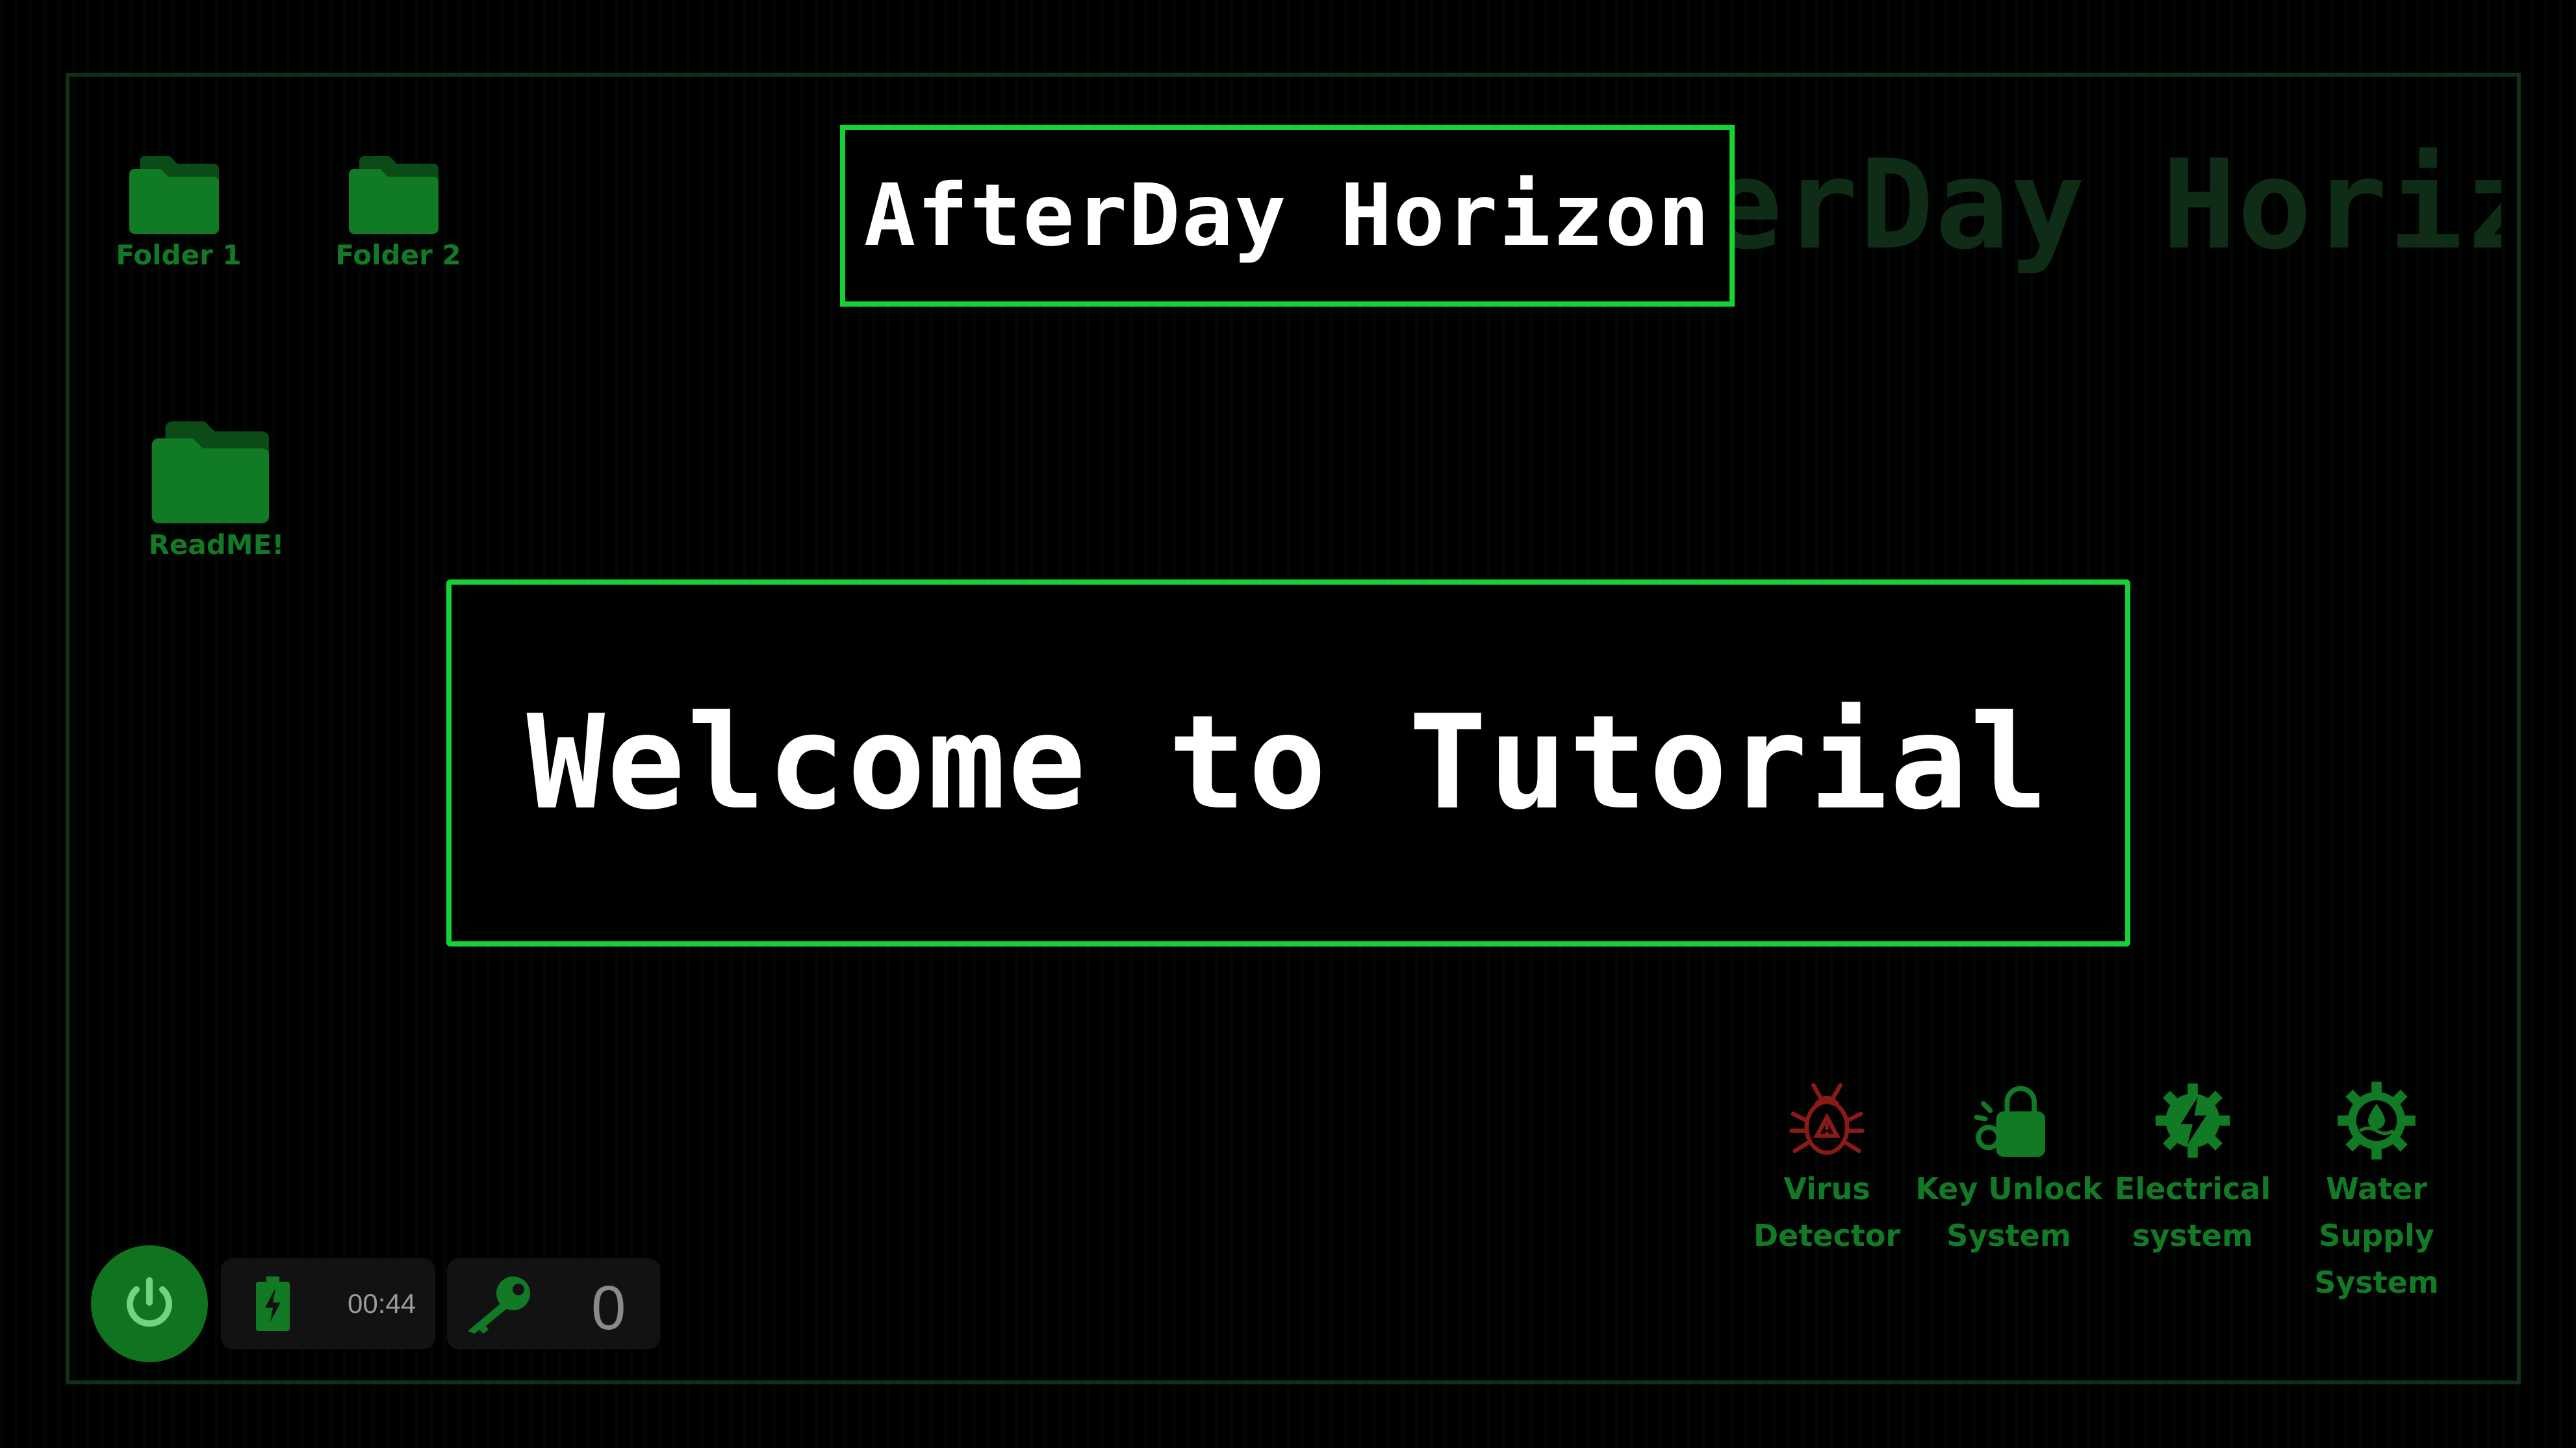 This screenshot has width=2576, height=1448. What do you see at coordinates (2192, 1235) in the screenshot?
I see `label-line: system` at bounding box center [2192, 1235].